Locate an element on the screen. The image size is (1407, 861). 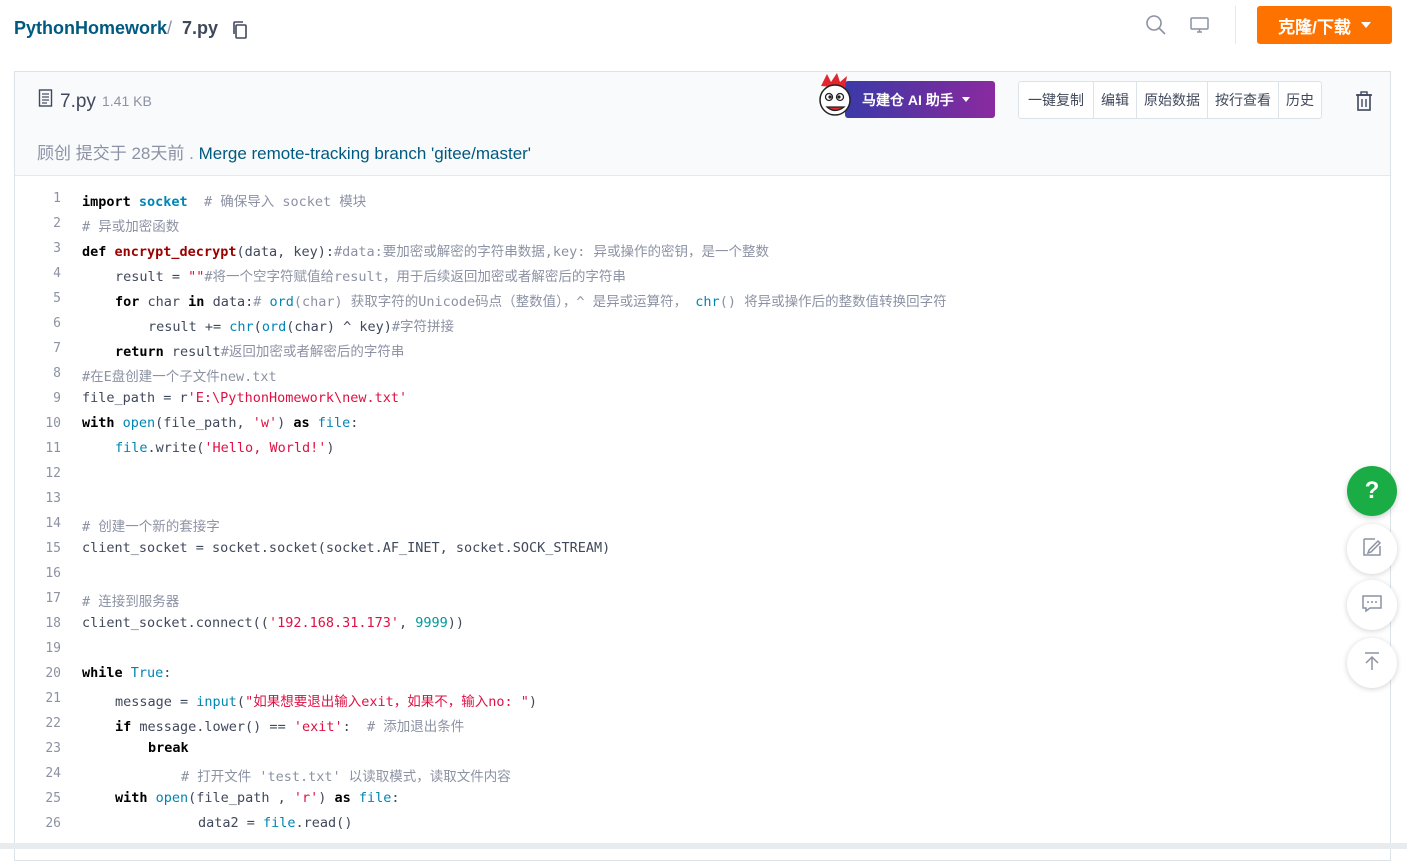
line-number: 15 is located at coordinates (38, 548).